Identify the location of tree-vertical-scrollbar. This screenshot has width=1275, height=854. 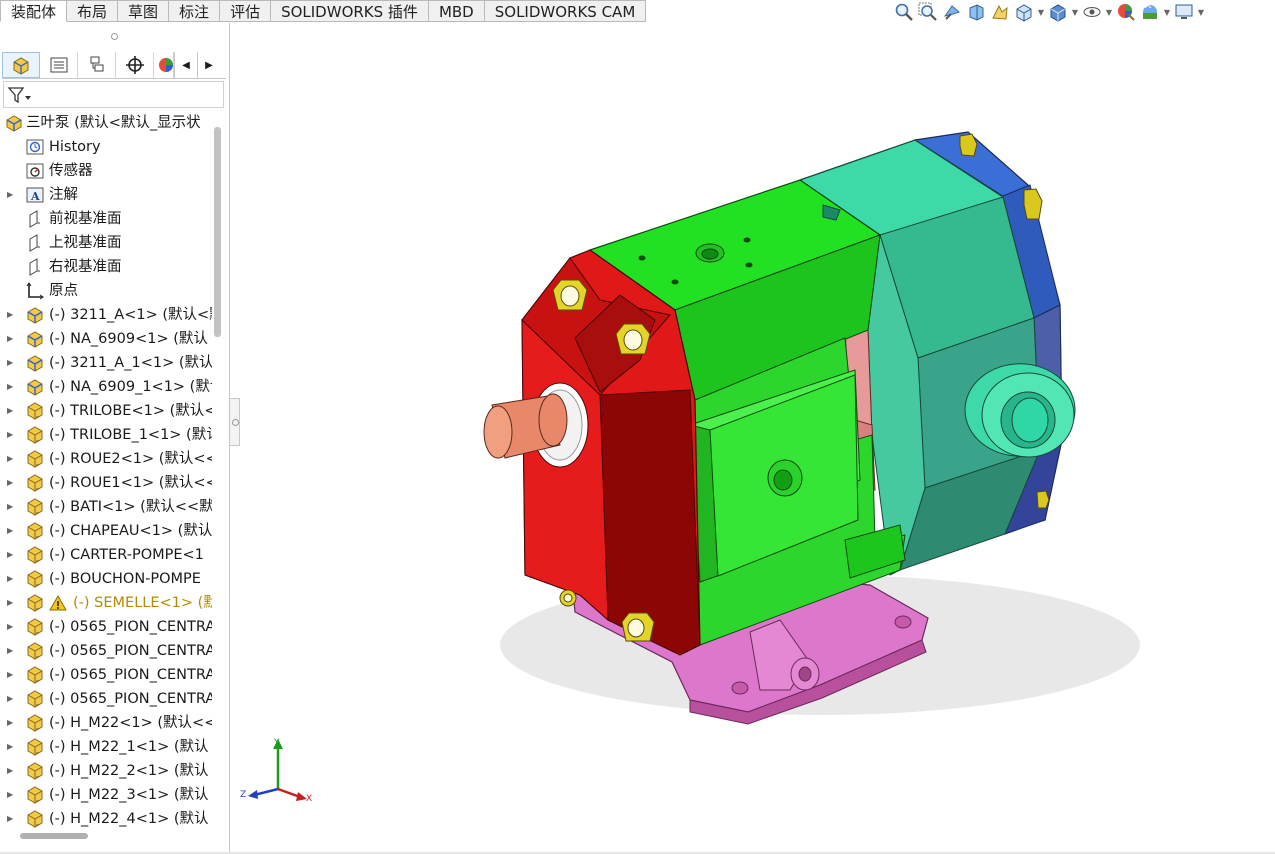
(217, 232).